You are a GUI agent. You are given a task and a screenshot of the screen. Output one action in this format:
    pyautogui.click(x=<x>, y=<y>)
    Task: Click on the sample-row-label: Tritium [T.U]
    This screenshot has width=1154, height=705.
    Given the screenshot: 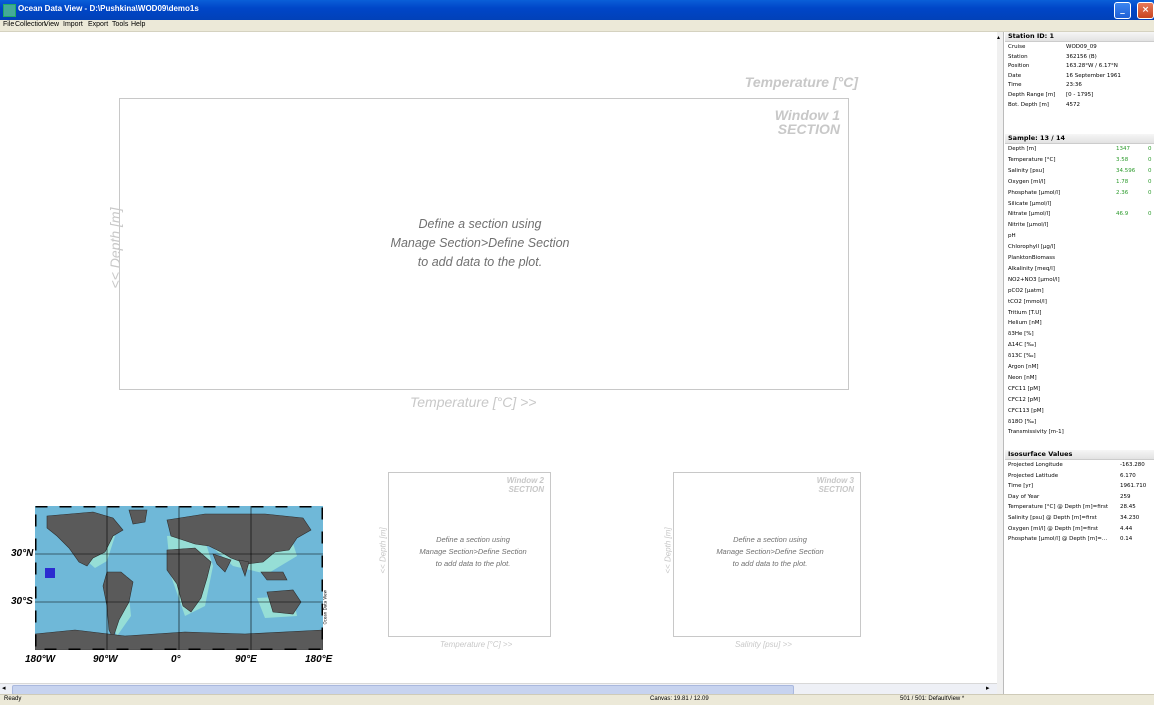 What is the action you would take?
    pyautogui.click(x=1025, y=312)
    